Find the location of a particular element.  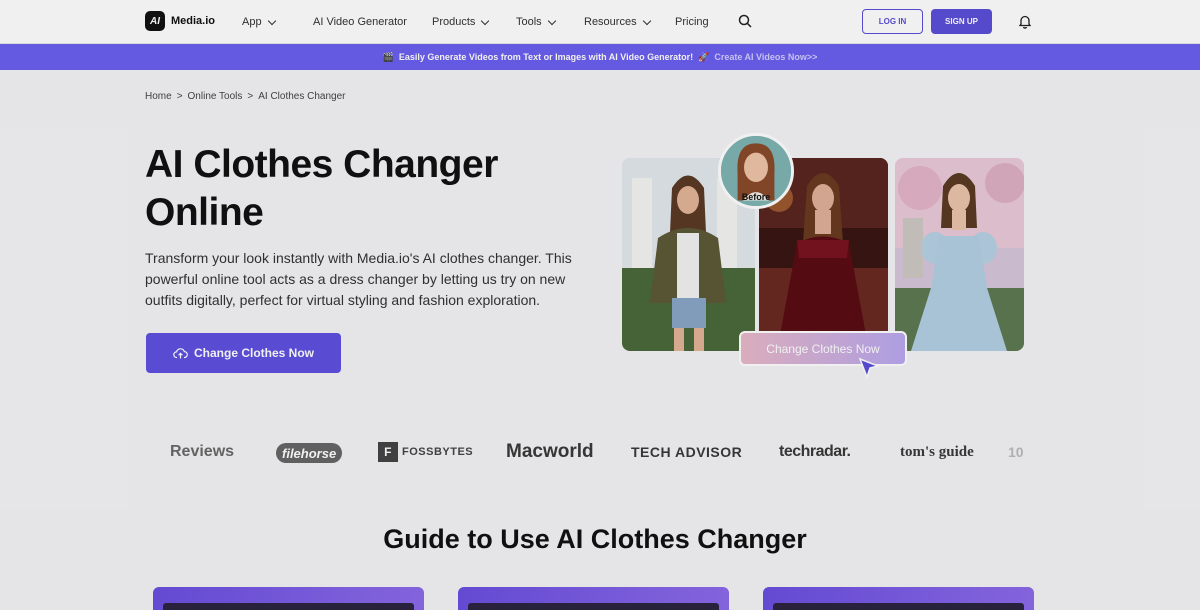

fossbytes-mark-icon: F is located at coordinates (388, 452).